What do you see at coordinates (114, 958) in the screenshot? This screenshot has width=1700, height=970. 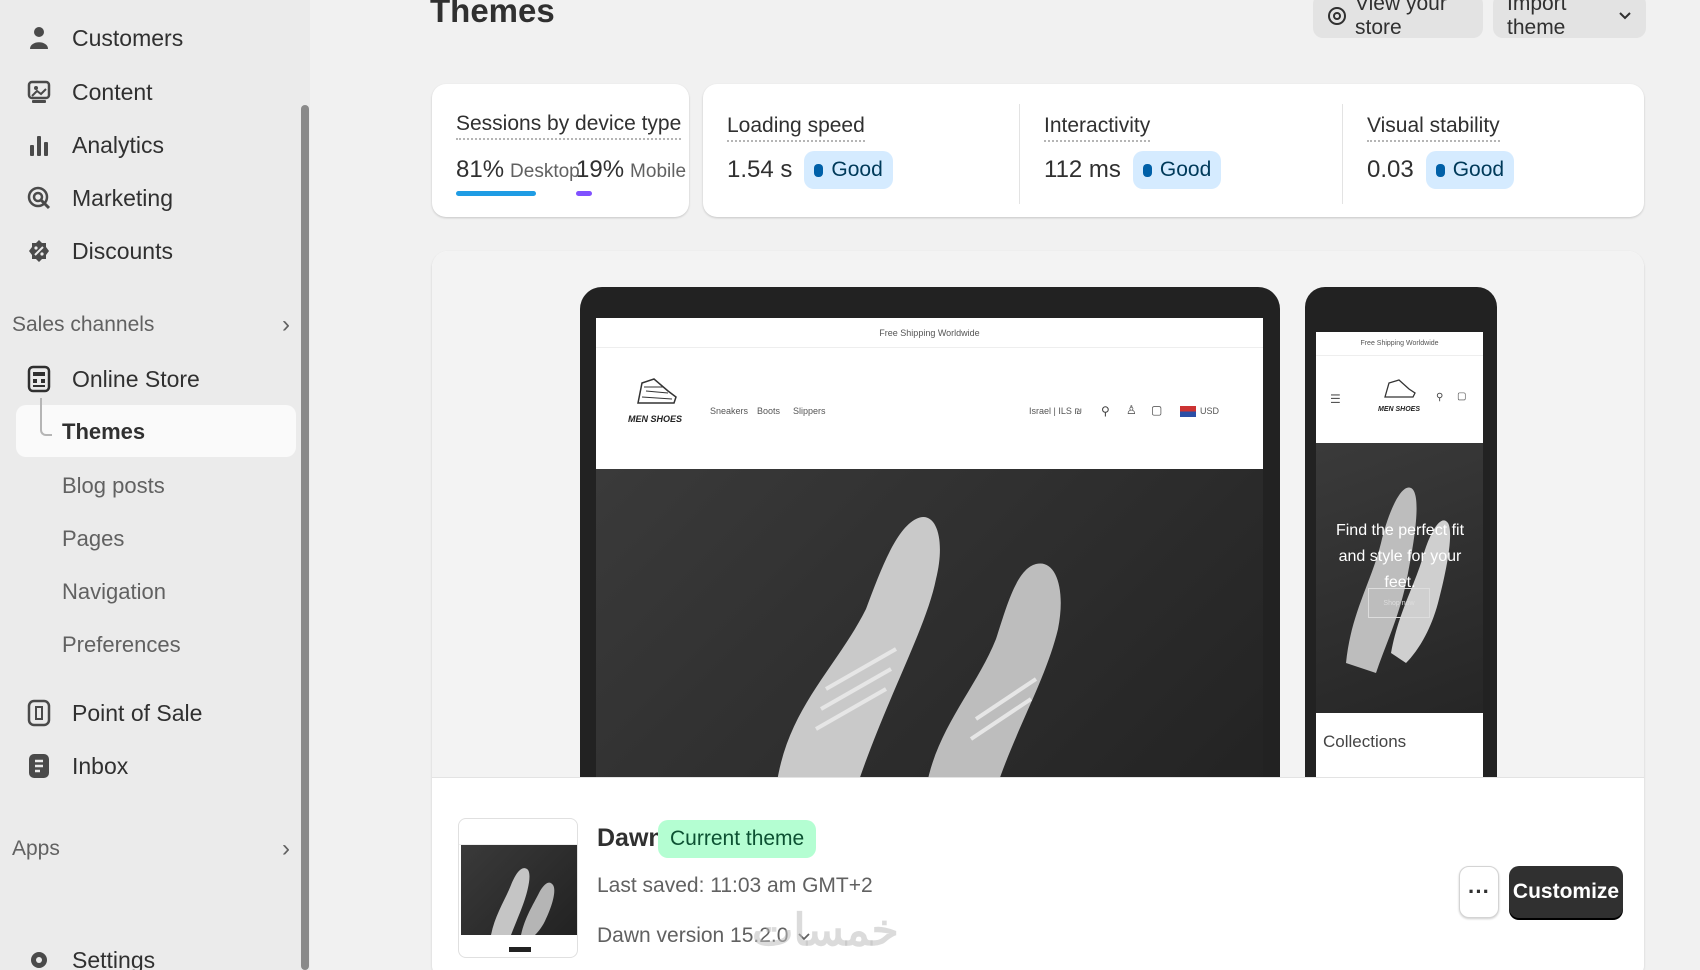 I see `sidebar-item-label: Settings` at bounding box center [114, 958].